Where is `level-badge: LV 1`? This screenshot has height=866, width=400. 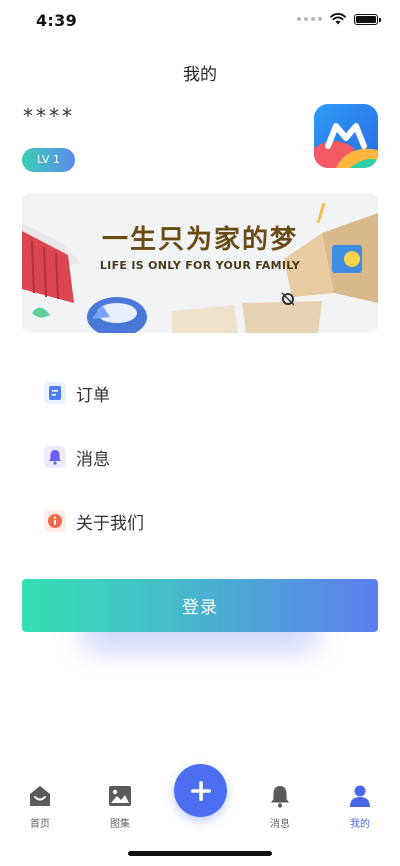 level-badge: LV 1 is located at coordinates (48, 160).